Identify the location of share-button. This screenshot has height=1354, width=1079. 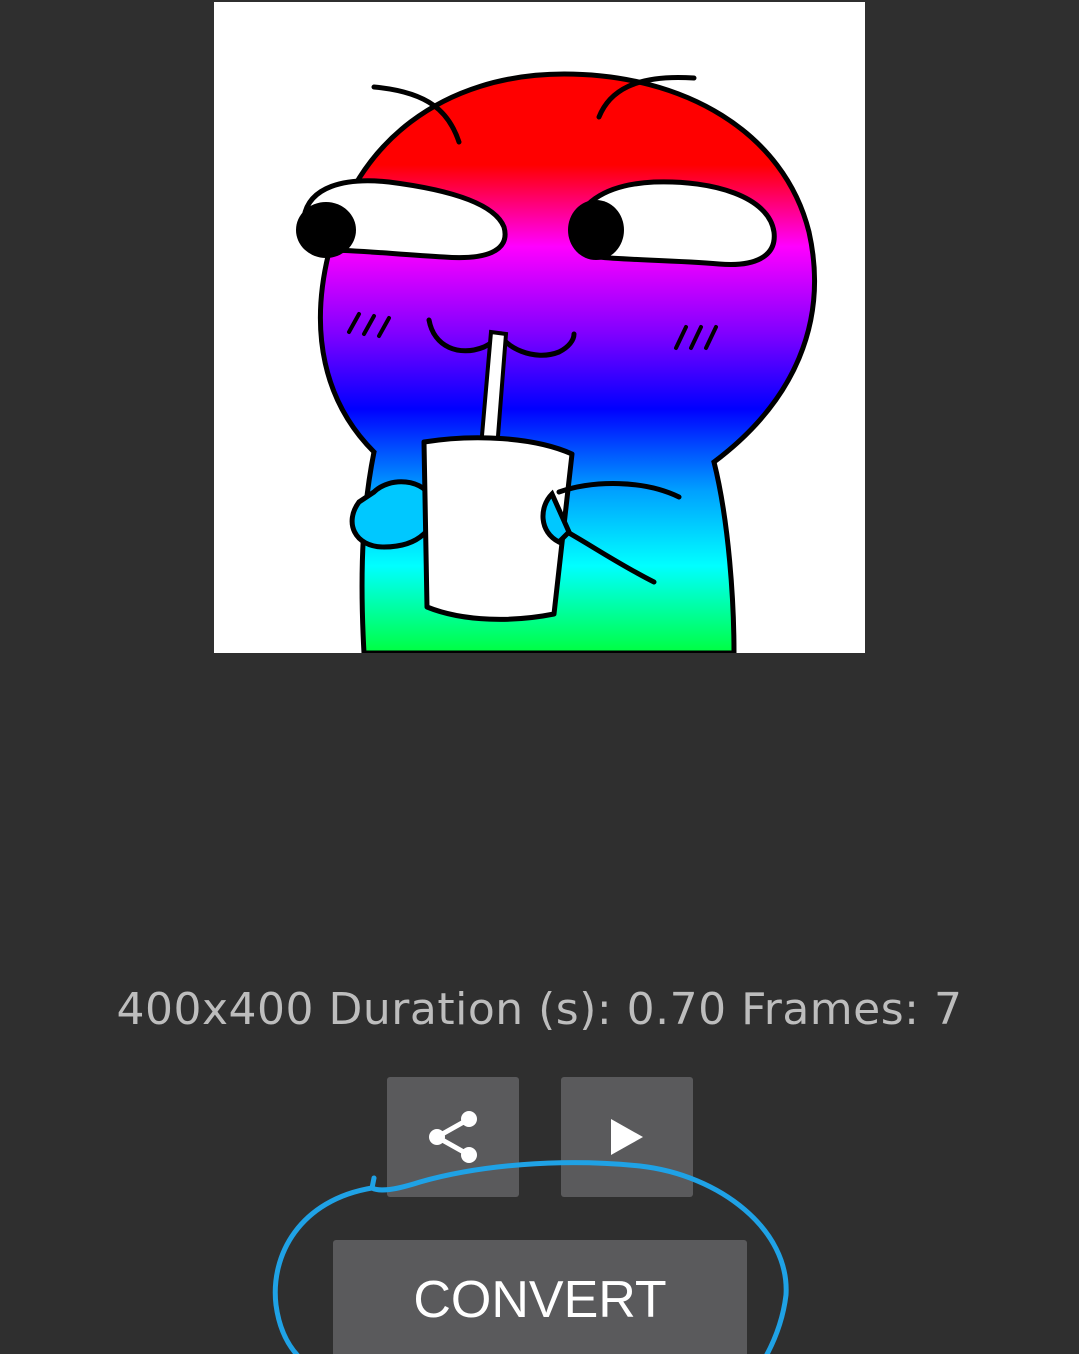
(453, 1137).